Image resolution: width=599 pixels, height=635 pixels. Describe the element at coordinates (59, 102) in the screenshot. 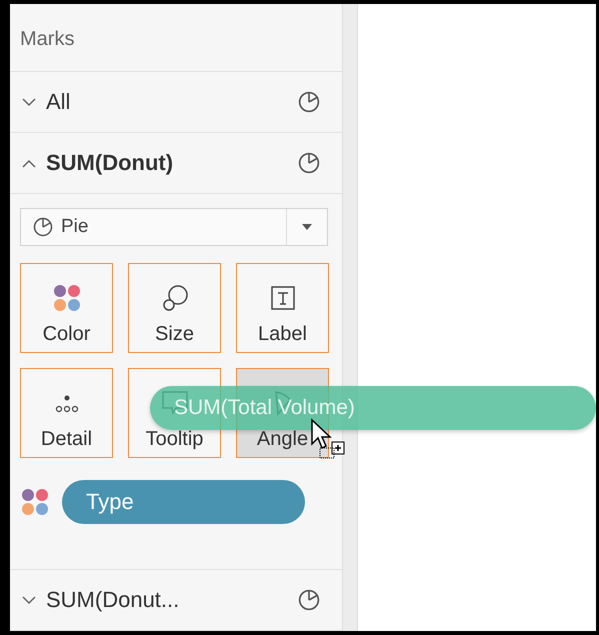

I see `marks-card-title: All` at that location.